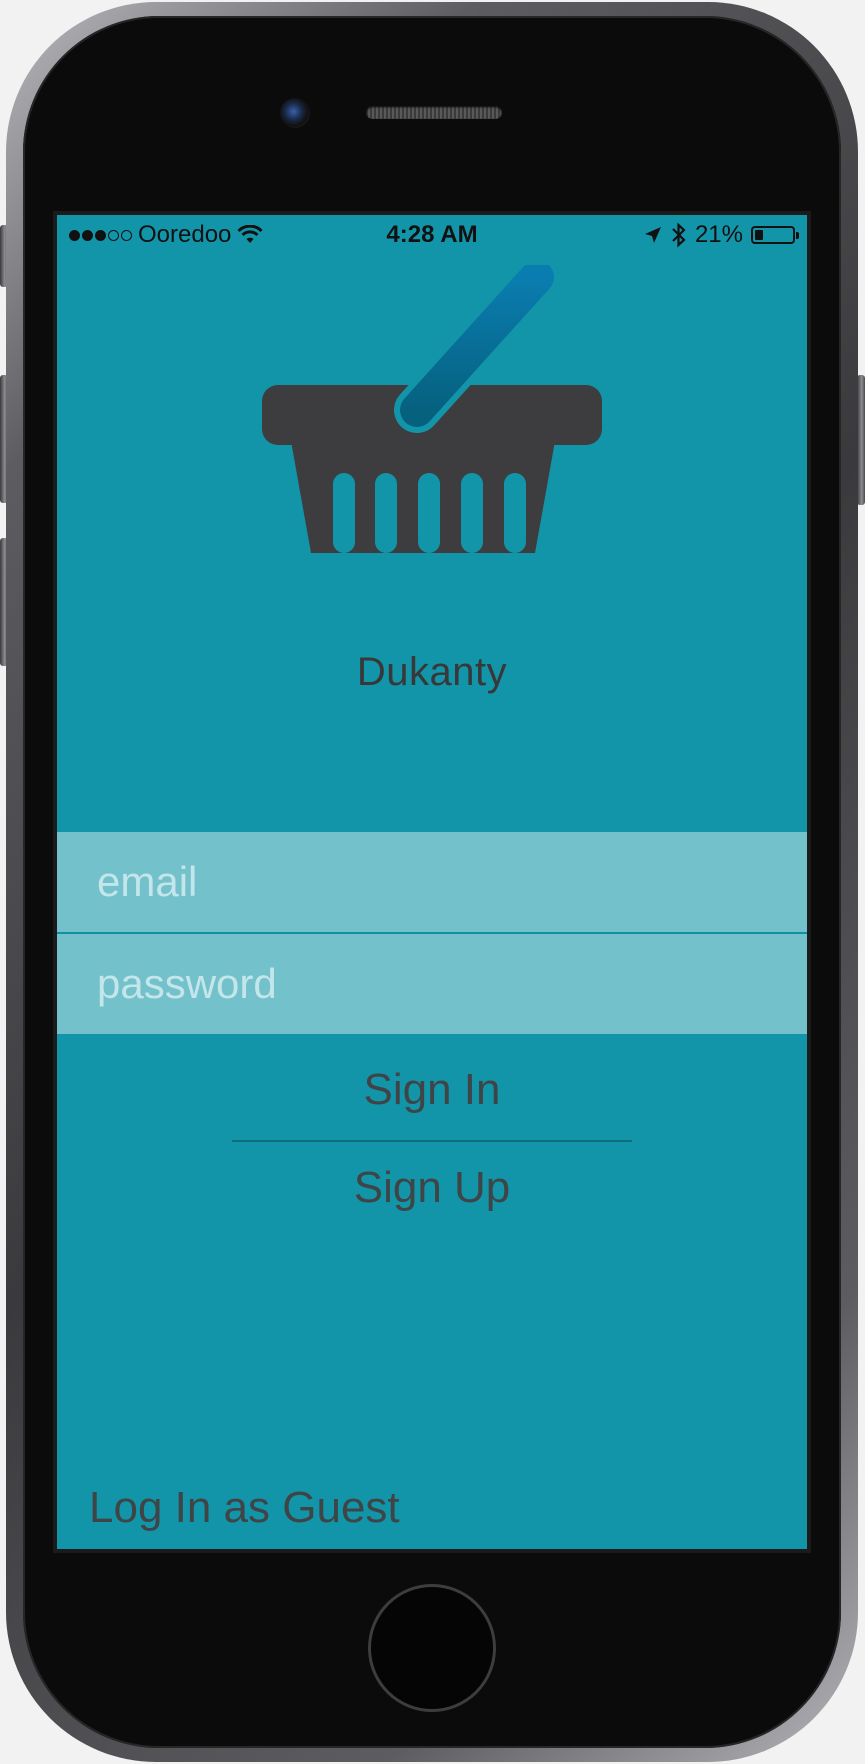 Image resolution: width=865 pixels, height=1764 pixels. What do you see at coordinates (432, 1141) in the screenshot?
I see `button-divider` at bounding box center [432, 1141].